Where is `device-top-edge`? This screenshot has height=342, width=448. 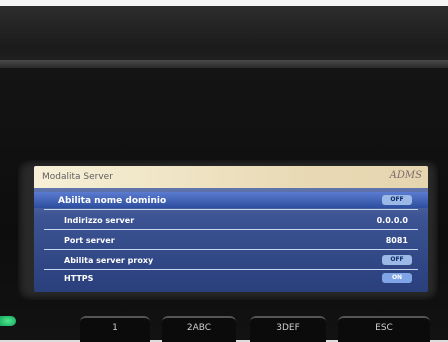 device-top-edge is located at coordinates (224, 64).